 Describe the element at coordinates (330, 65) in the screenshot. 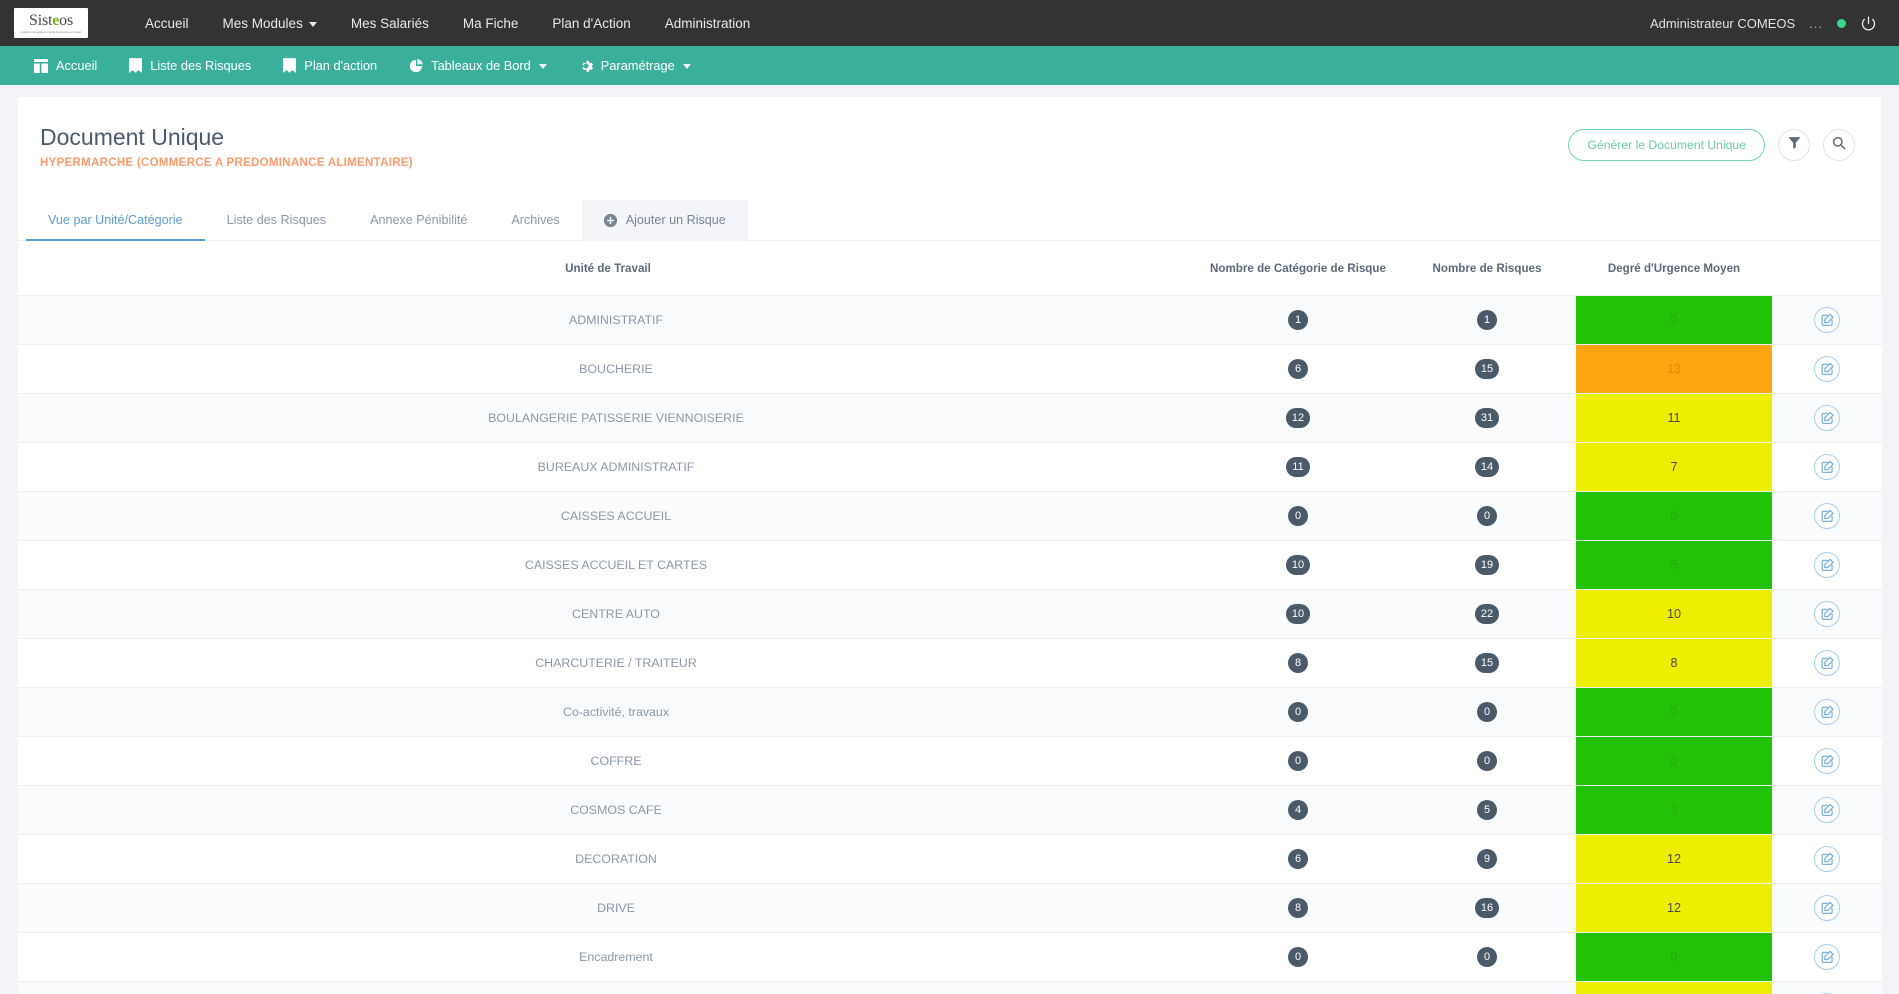

I see `subnav-item-plan-daction: Plan d'action` at that location.